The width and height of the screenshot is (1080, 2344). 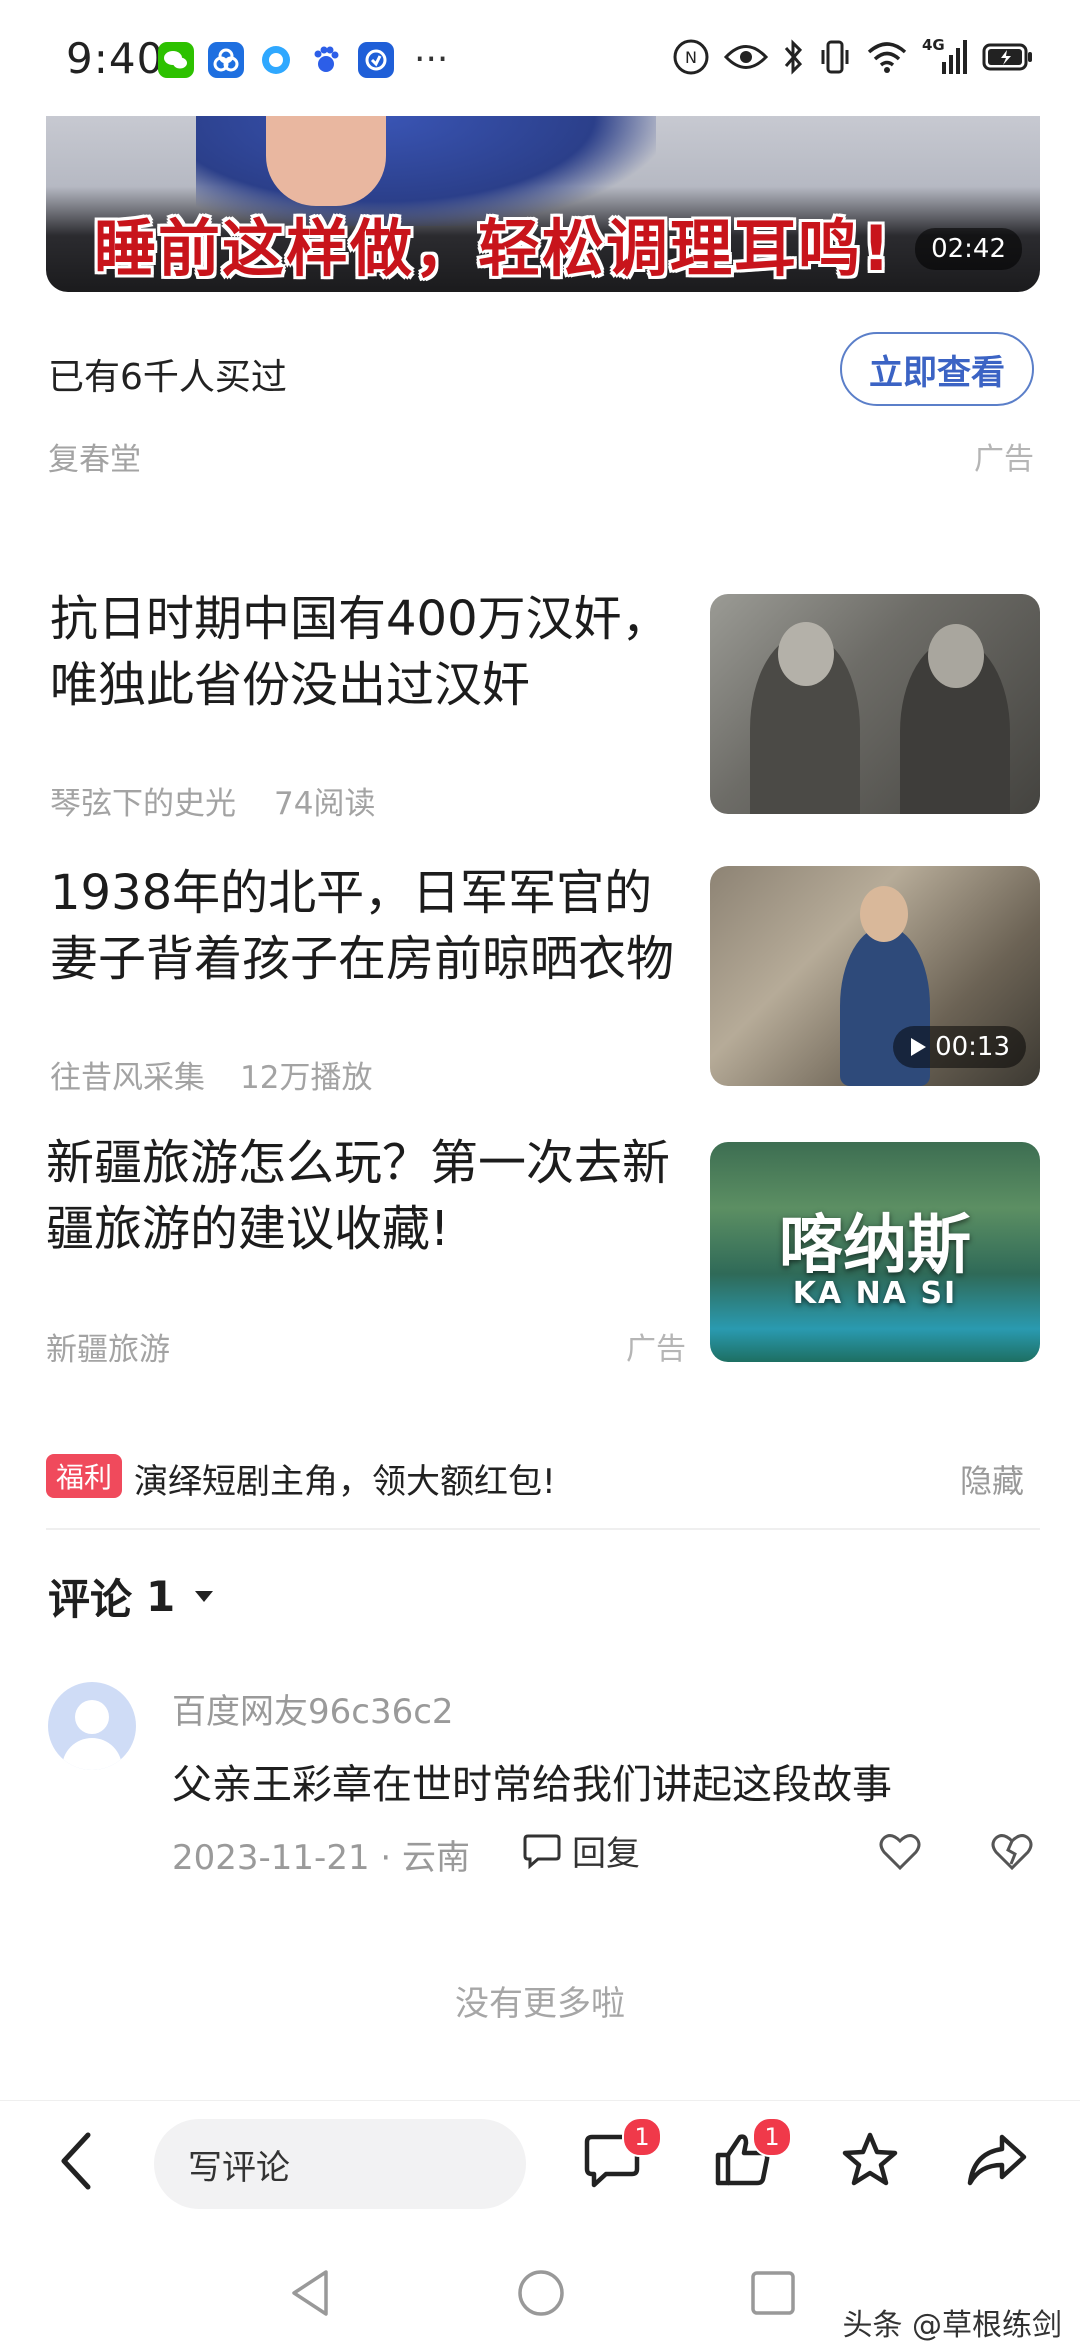 What do you see at coordinates (493, 248) in the screenshot?
I see `ad-overlay-text: 睡前这样做，轻松调理耳鸣!` at bounding box center [493, 248].